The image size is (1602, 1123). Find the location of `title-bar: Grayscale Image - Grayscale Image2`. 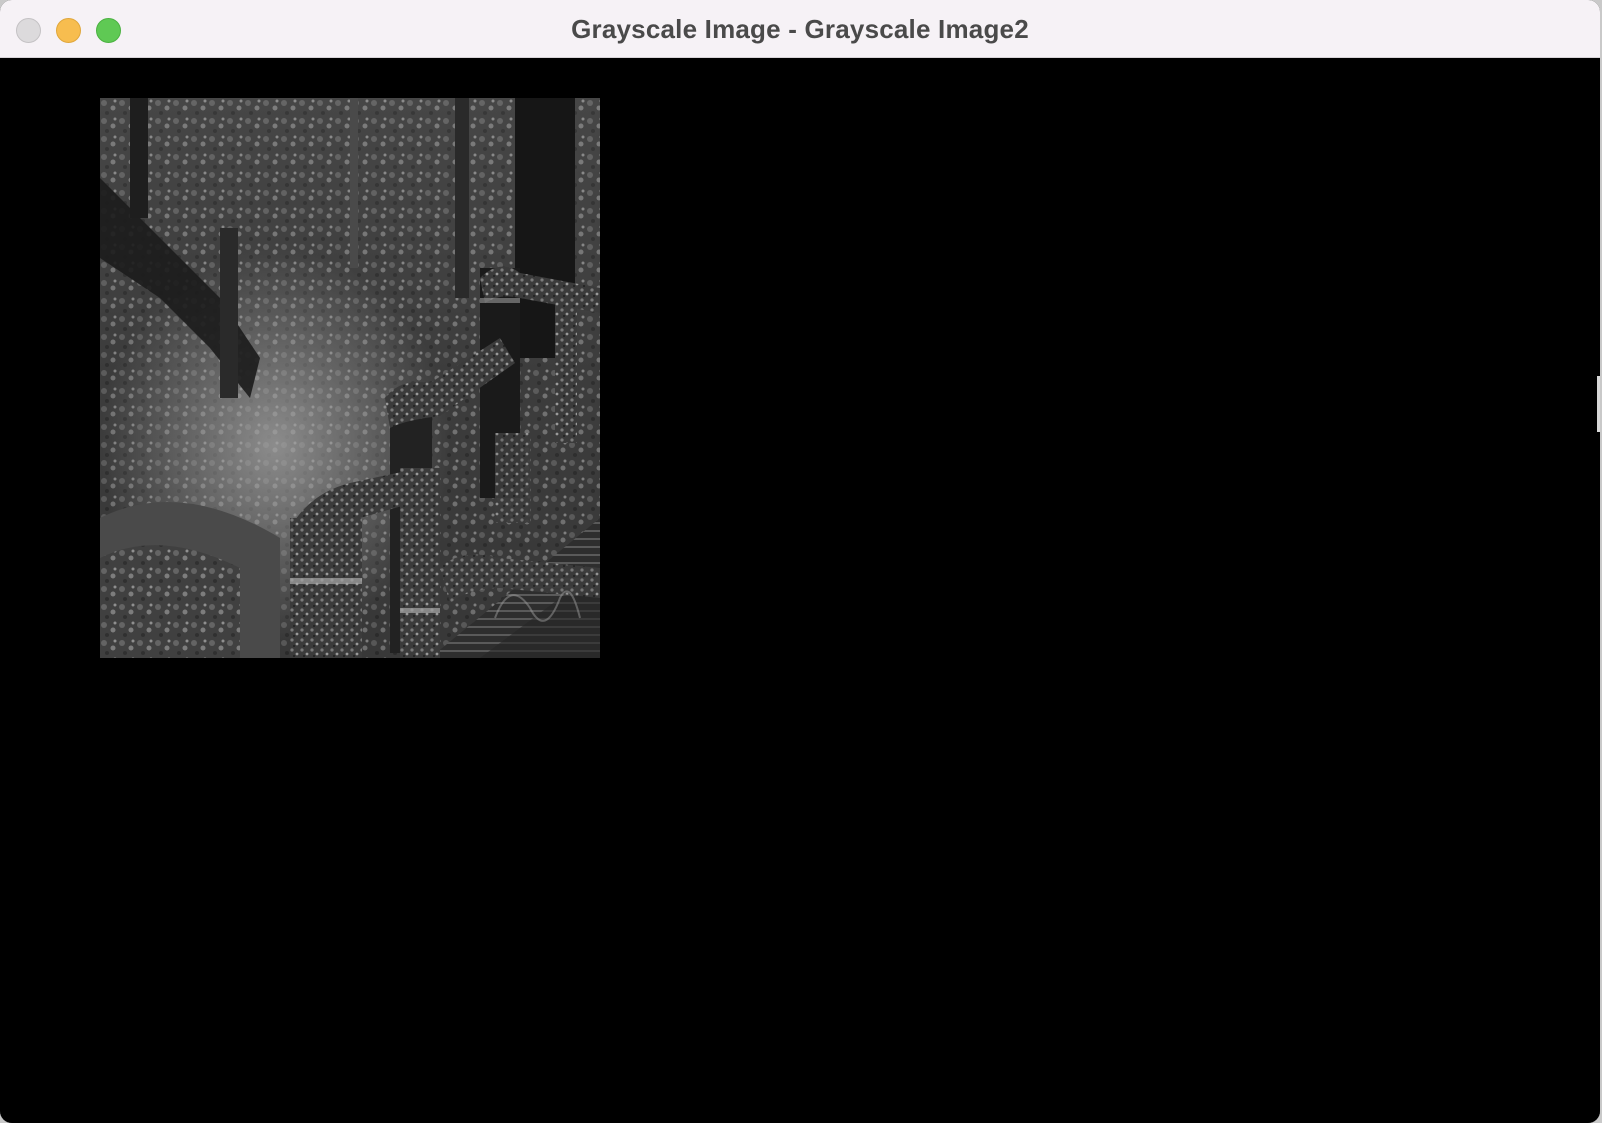

title-bar: Grayscale Image - Grayscale Image2 is located at coordinates (800, 29).